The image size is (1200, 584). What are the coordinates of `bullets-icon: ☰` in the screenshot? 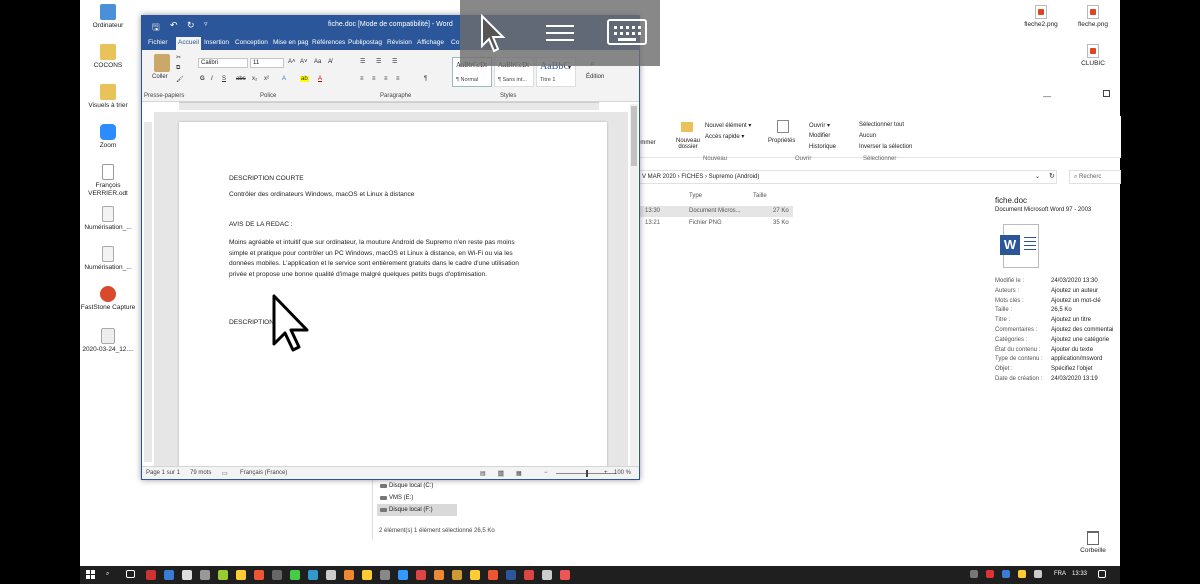 It's located at (362, 61).